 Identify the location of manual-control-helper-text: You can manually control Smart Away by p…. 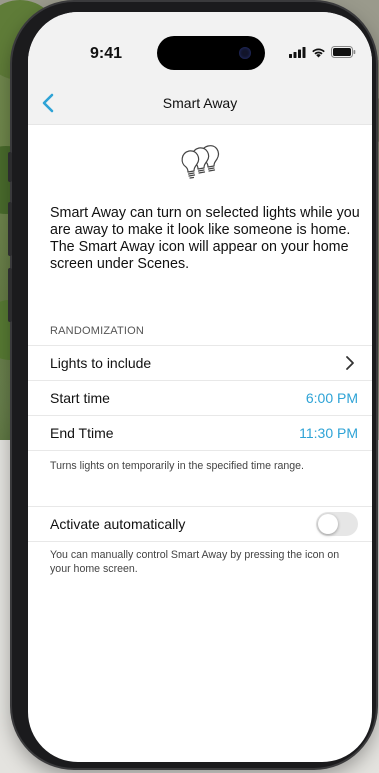
(195, 562).